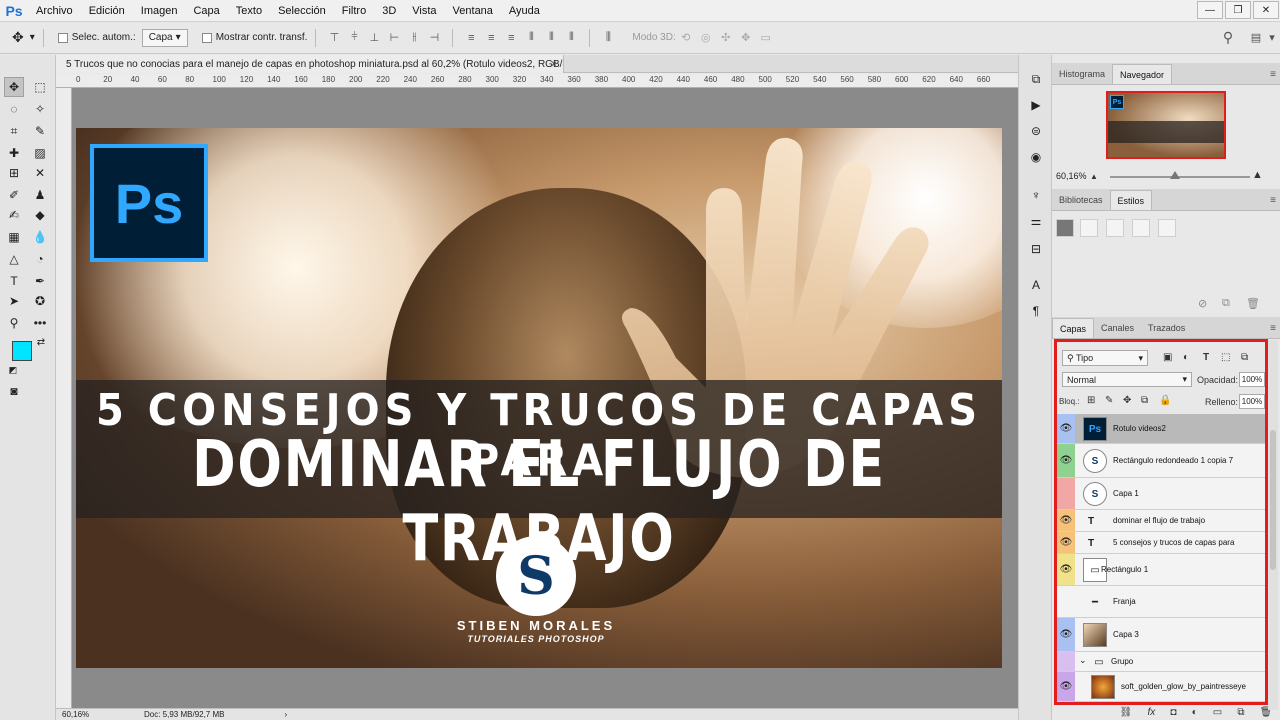  I want to click on zoom-out-icon: ▲, so click(1094, 176).